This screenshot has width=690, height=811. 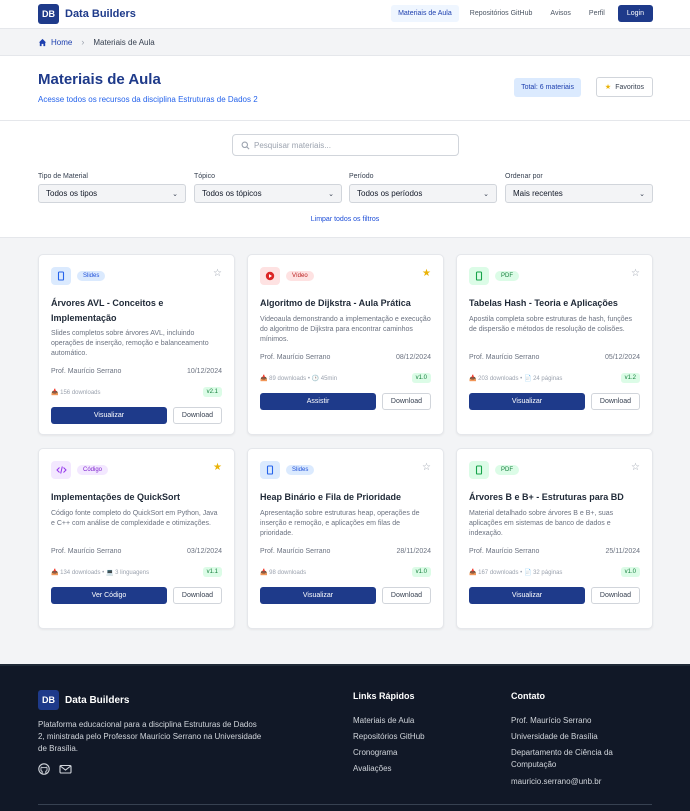 What do you see at coordinates (389, 753) in the screenshot?
I see `footer-link-cronograma: Cronograma` at bounding box center [389, 753].